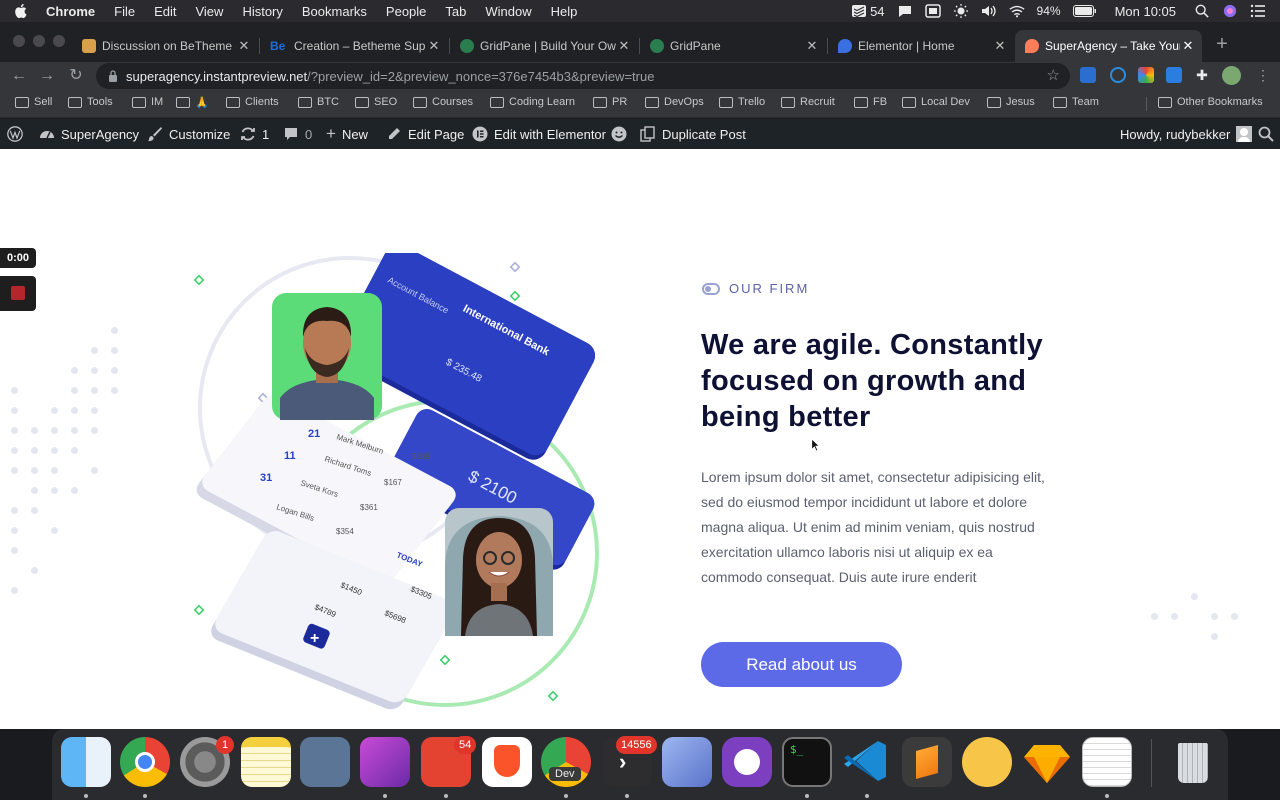 This screenshot has width=1280, height=800. I want to click on window-zoom-button, so click(59, 41).